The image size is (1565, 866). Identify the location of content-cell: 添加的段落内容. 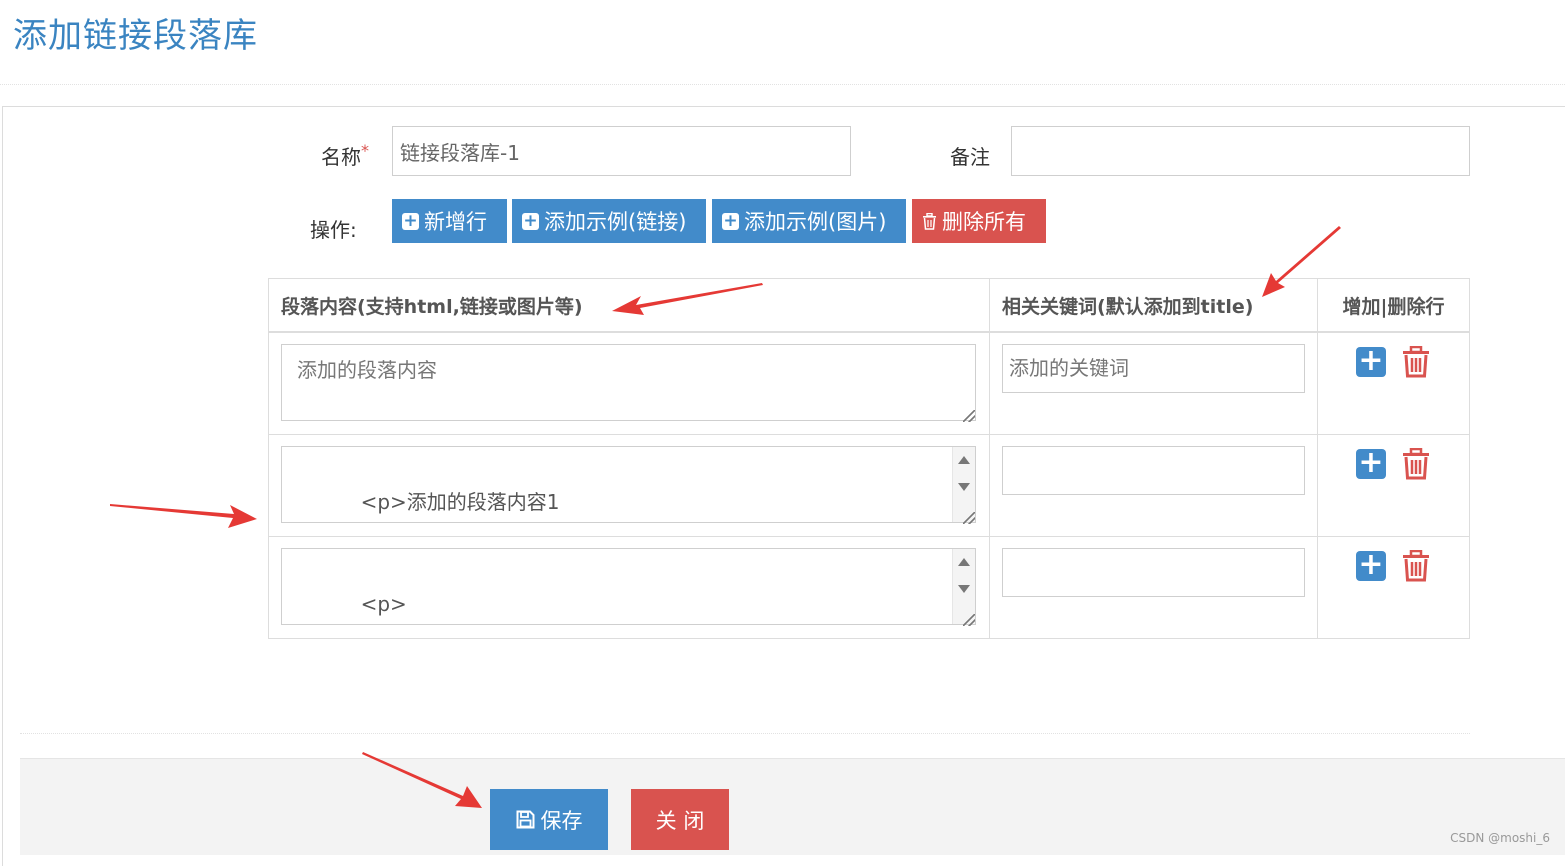
(629, 383).